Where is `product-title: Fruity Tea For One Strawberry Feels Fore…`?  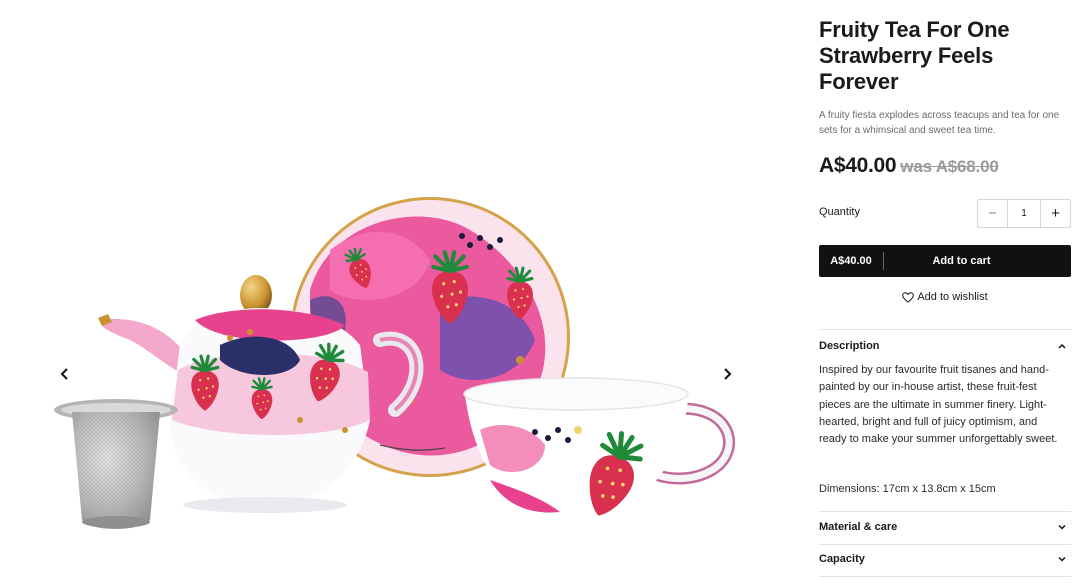
product-title: Fruity Tea For One Strawberry Feels Fore… is located at coordinates (914, 55).